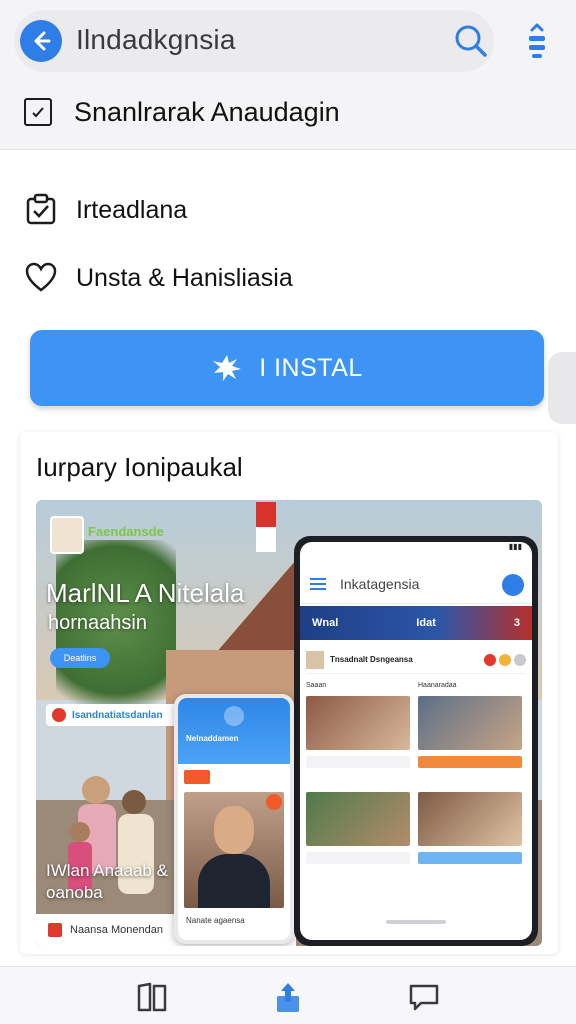 This screenshot has height=1024, width=576. I want to click on portrait-photo, so click(234, 850).